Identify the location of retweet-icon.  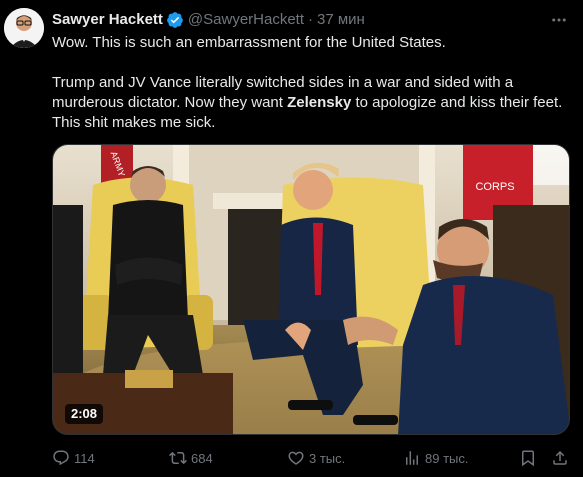
(178, 458).